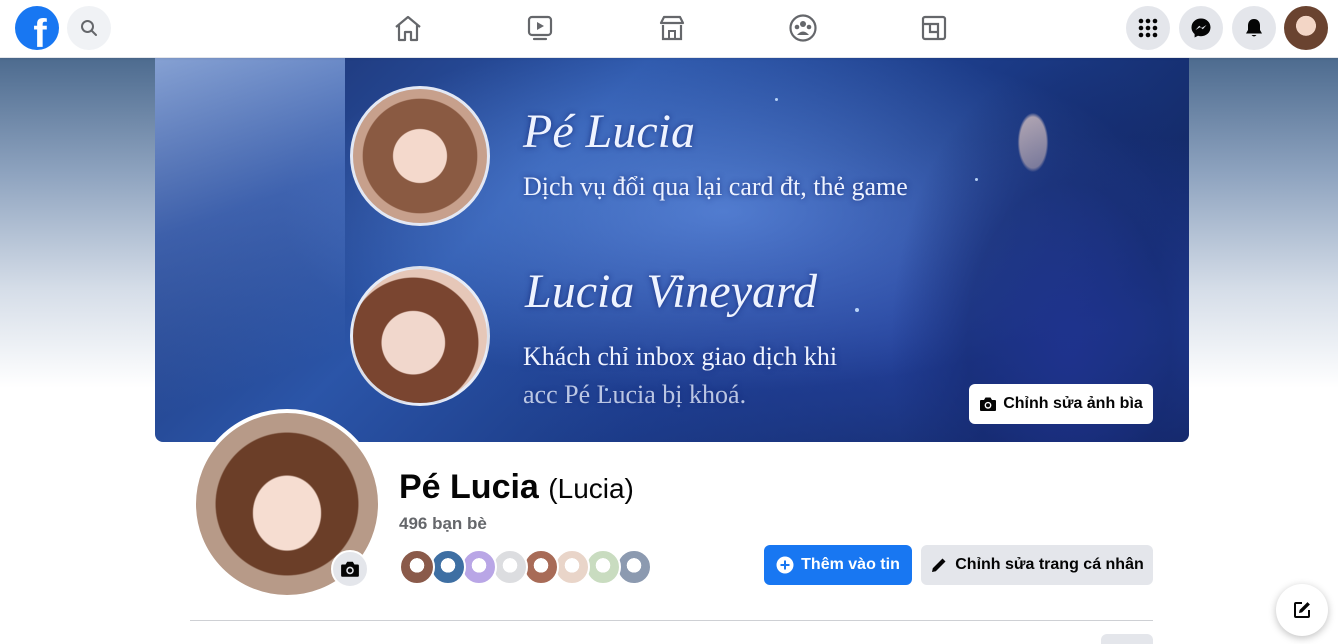 This screenshot has height=644, width=1338. I want to click on compose-icon, so click(1302, 610).